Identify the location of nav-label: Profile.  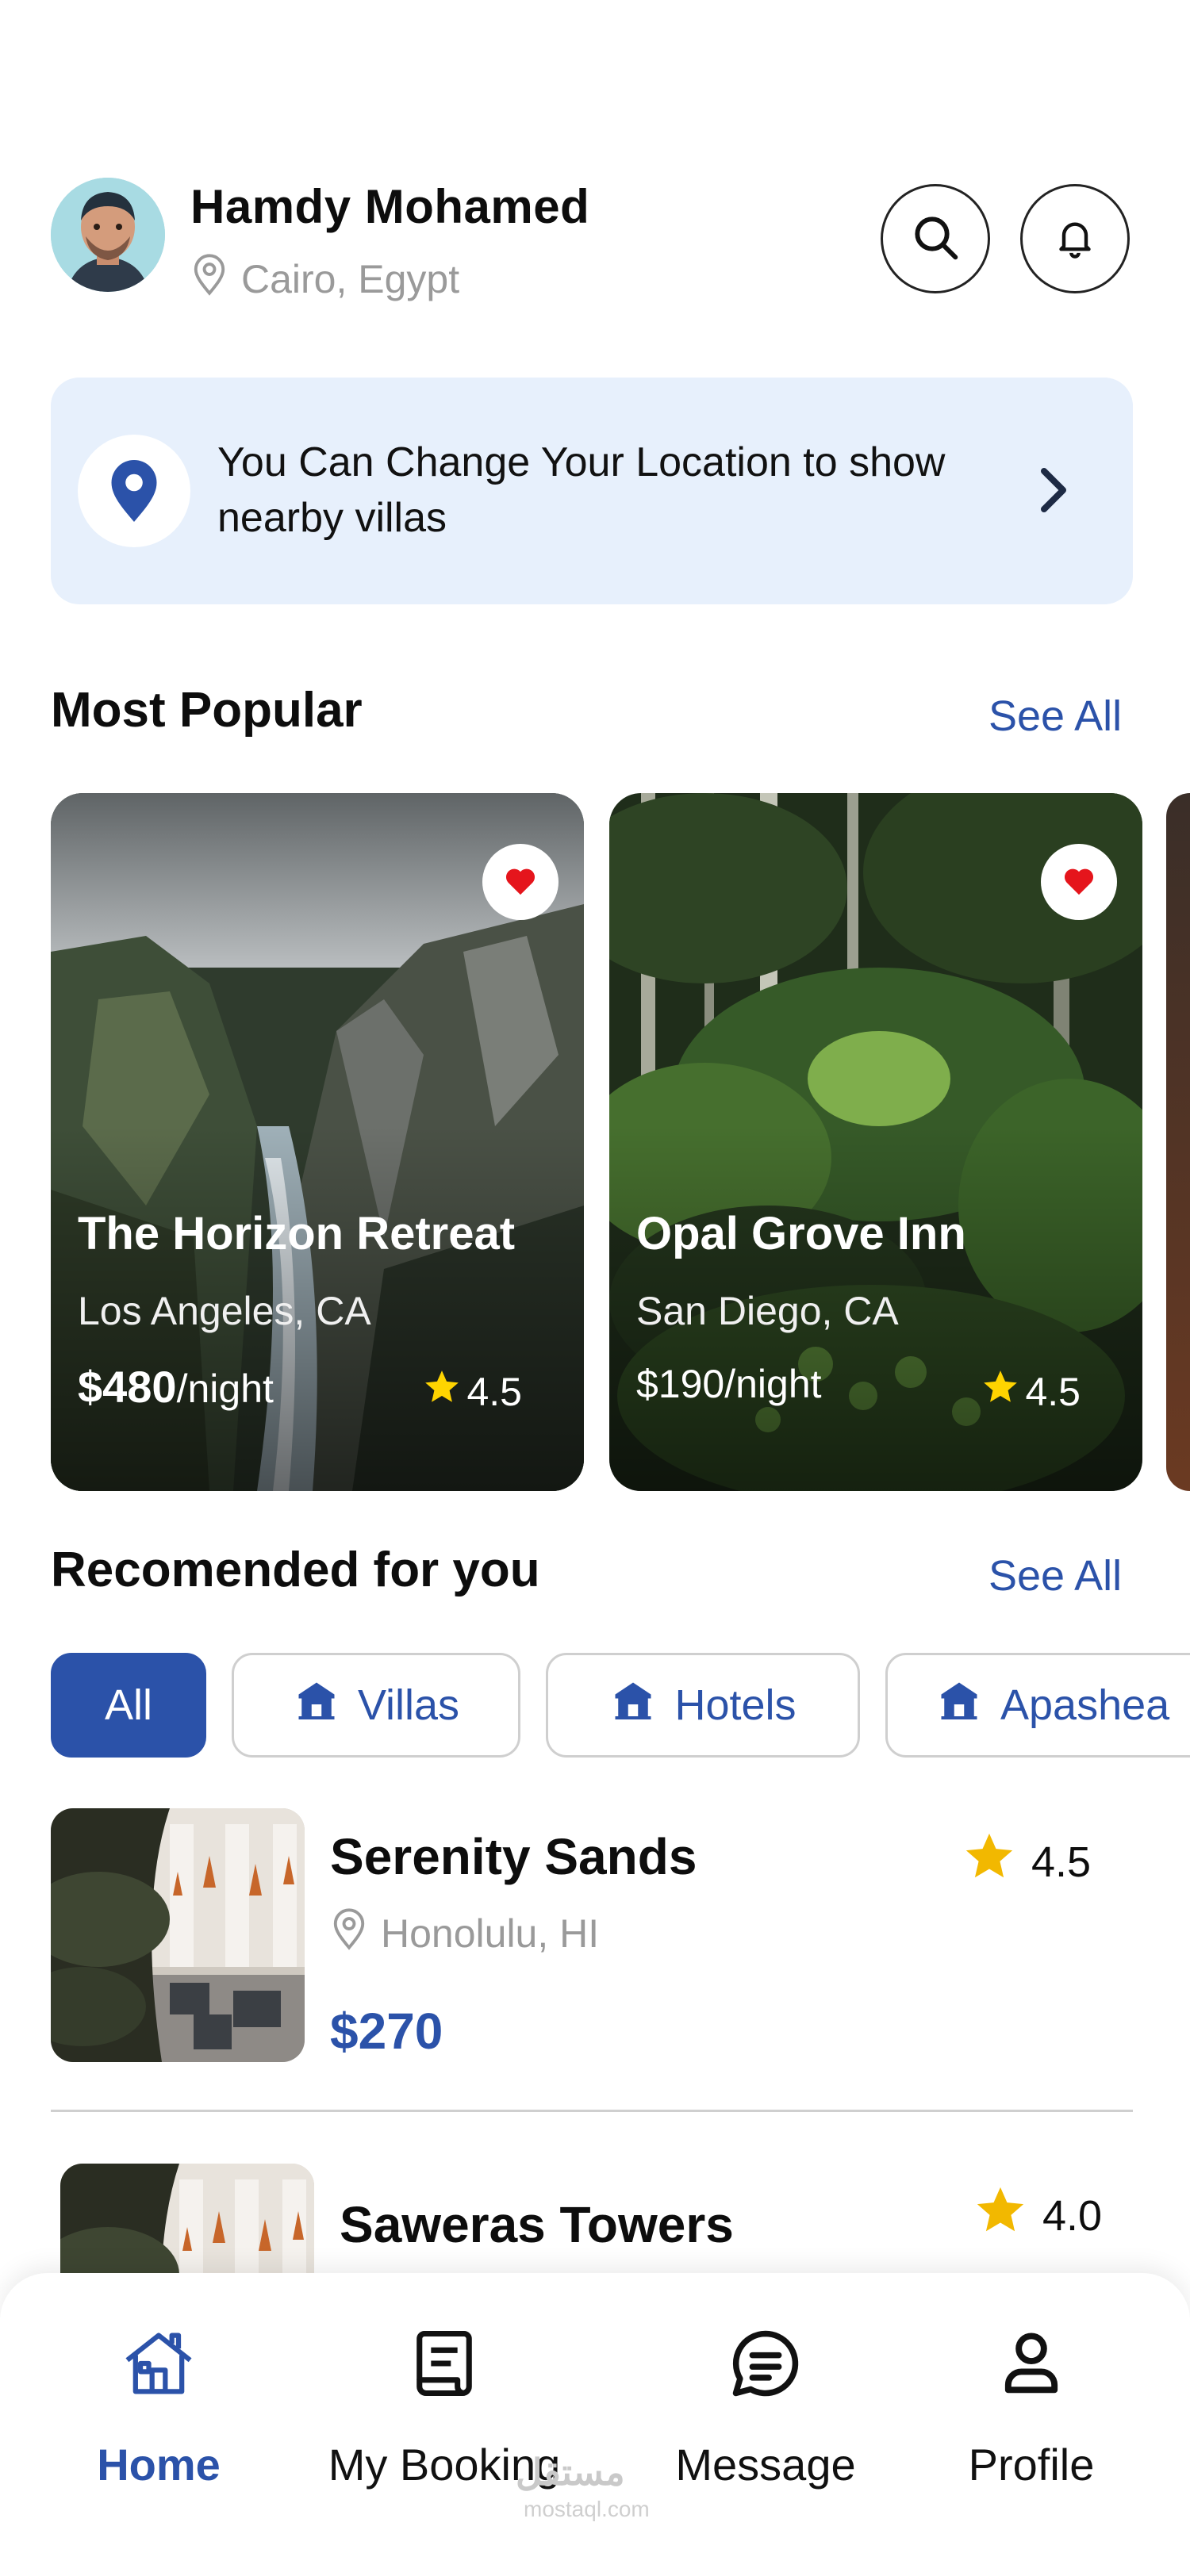
(1031, 2465).